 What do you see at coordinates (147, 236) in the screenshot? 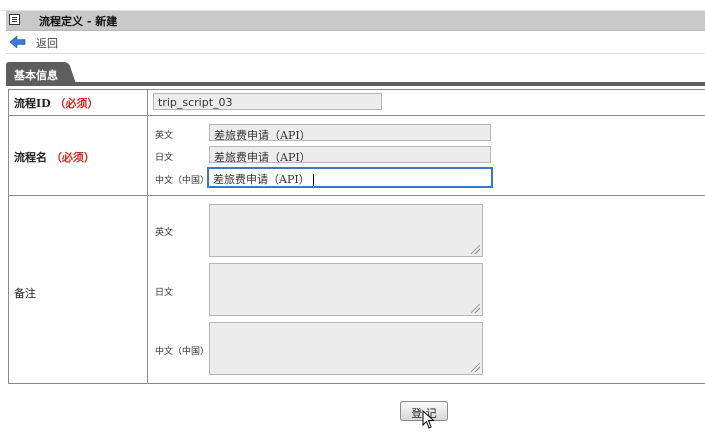
I see `column-divider` at bounding box center [147, 236].